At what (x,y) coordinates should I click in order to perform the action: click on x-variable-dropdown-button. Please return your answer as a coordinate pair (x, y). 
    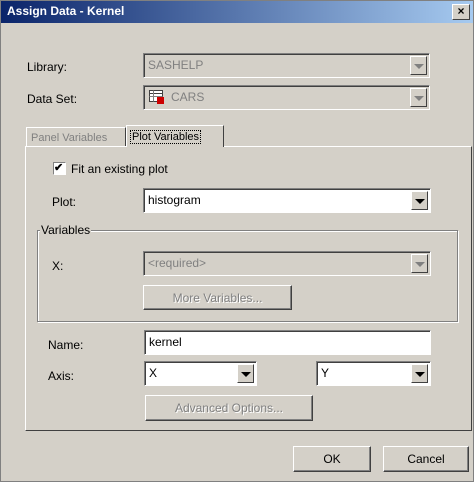
    Looking at the image, I should click on (419, 263).